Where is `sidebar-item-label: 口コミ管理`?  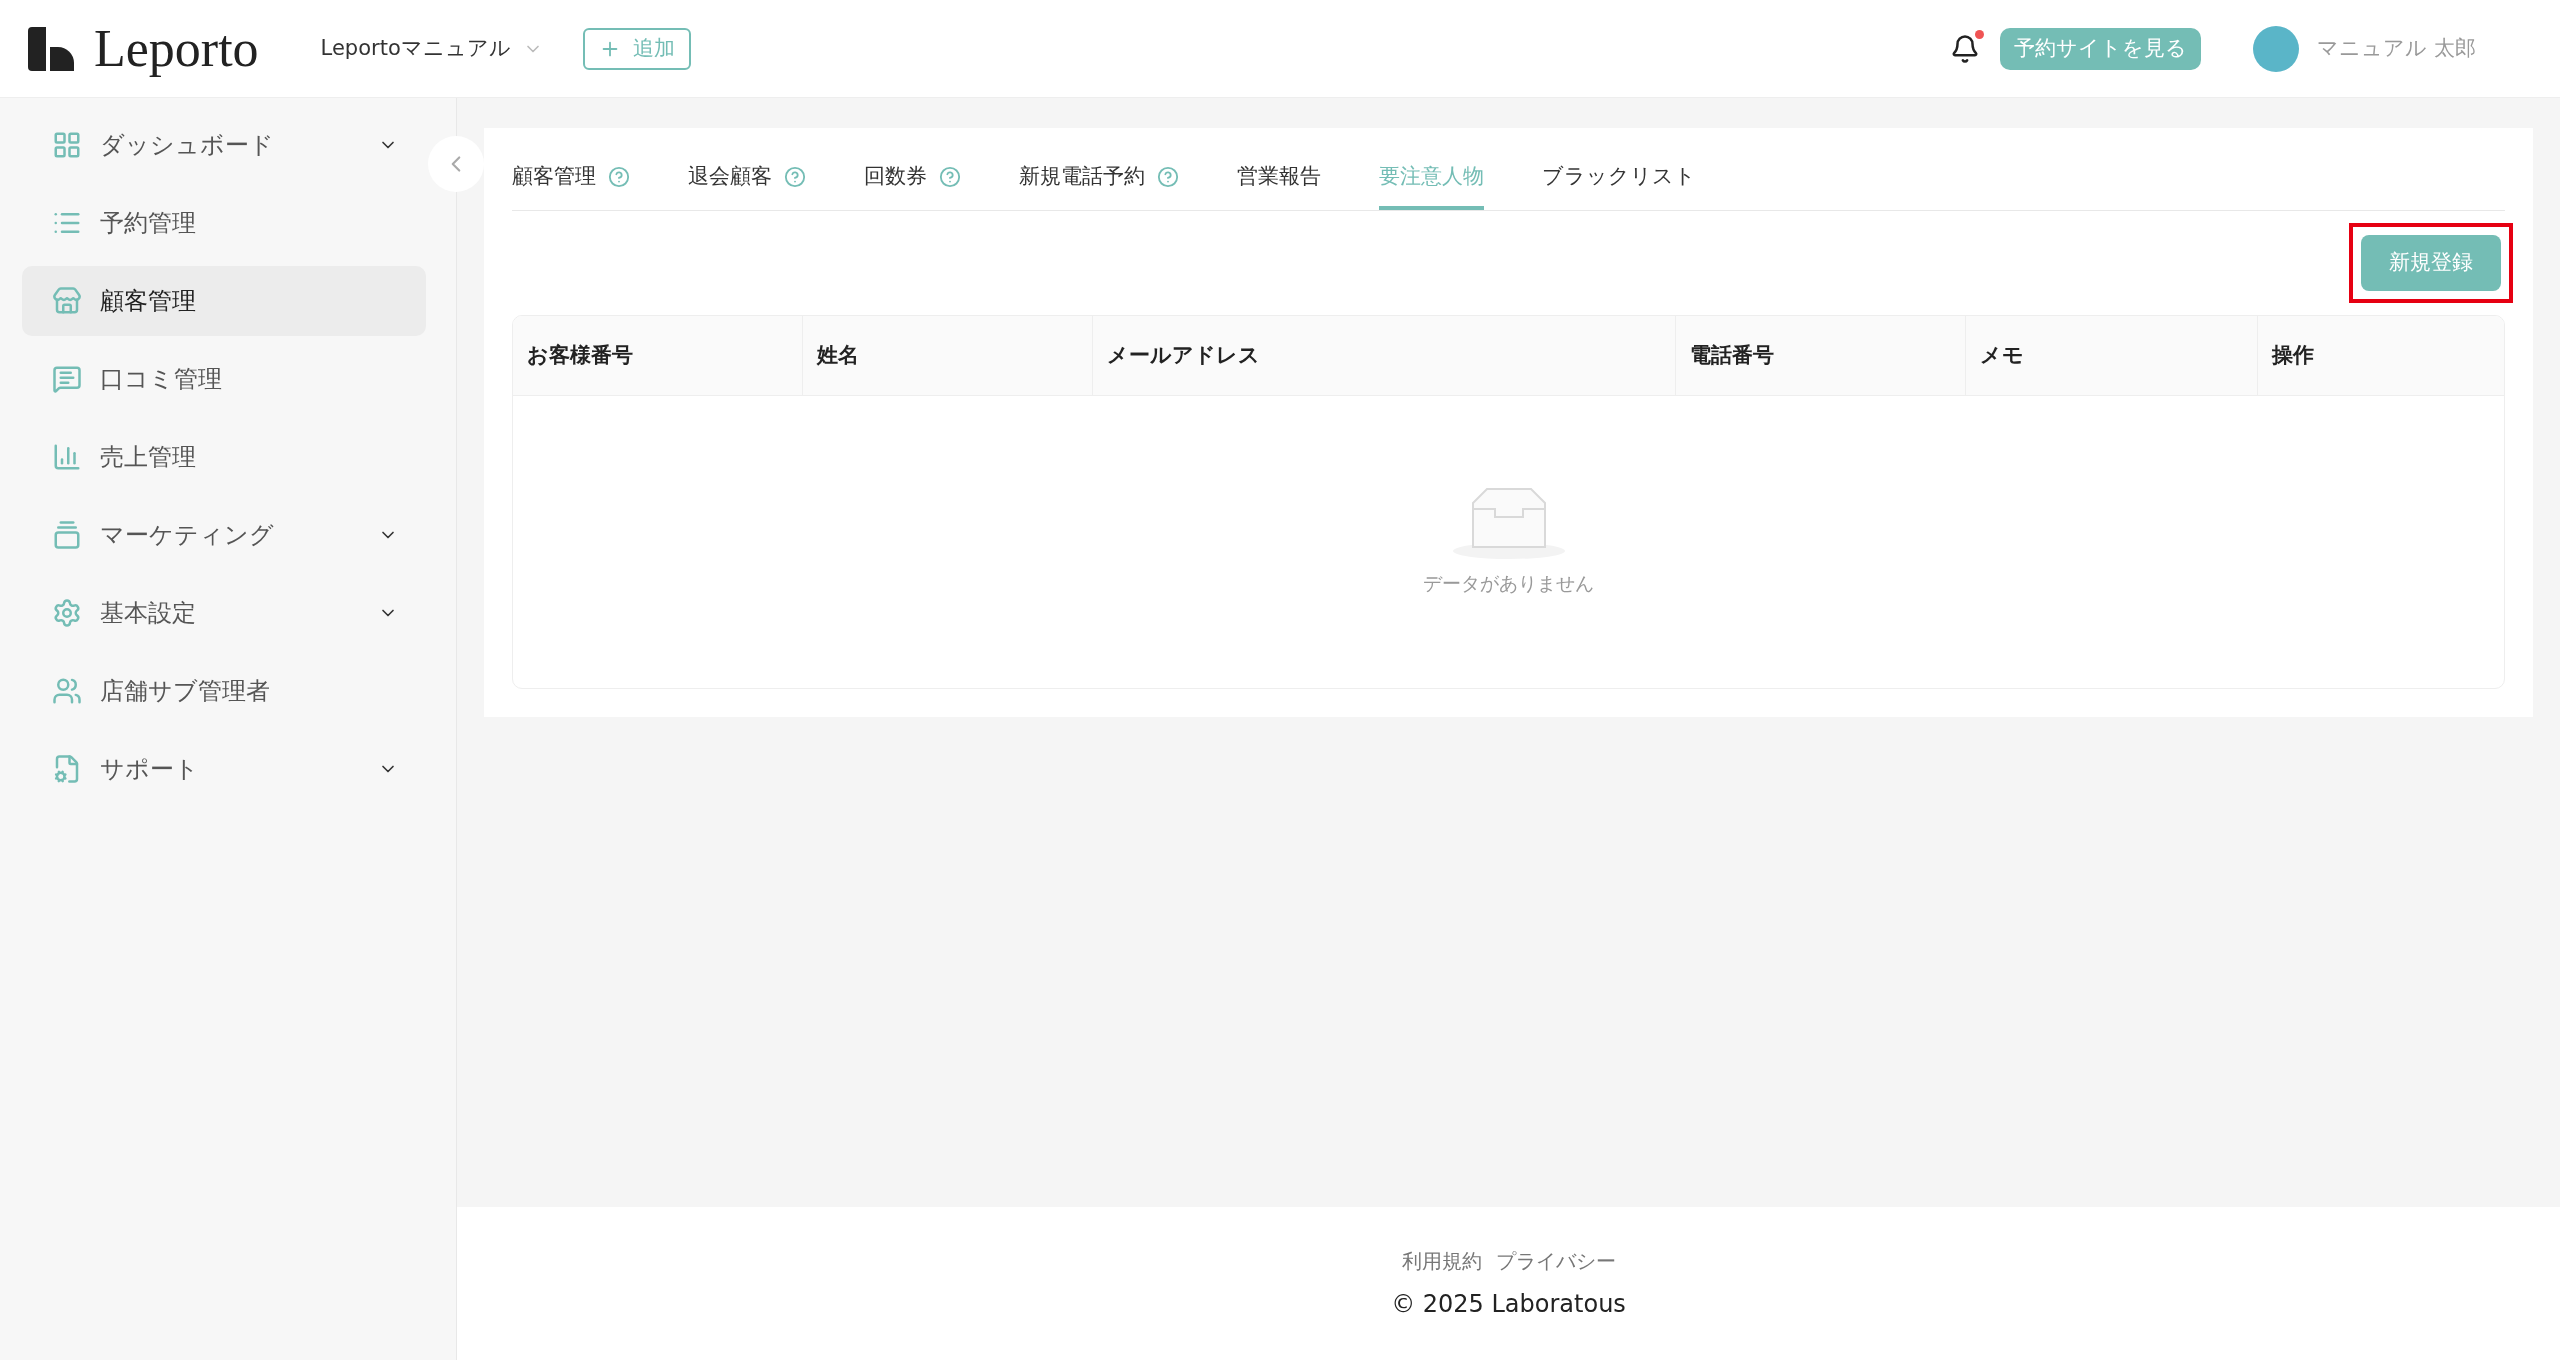 sidebar-item-label: 口コミ管理 is located at coordinates (161, 379).